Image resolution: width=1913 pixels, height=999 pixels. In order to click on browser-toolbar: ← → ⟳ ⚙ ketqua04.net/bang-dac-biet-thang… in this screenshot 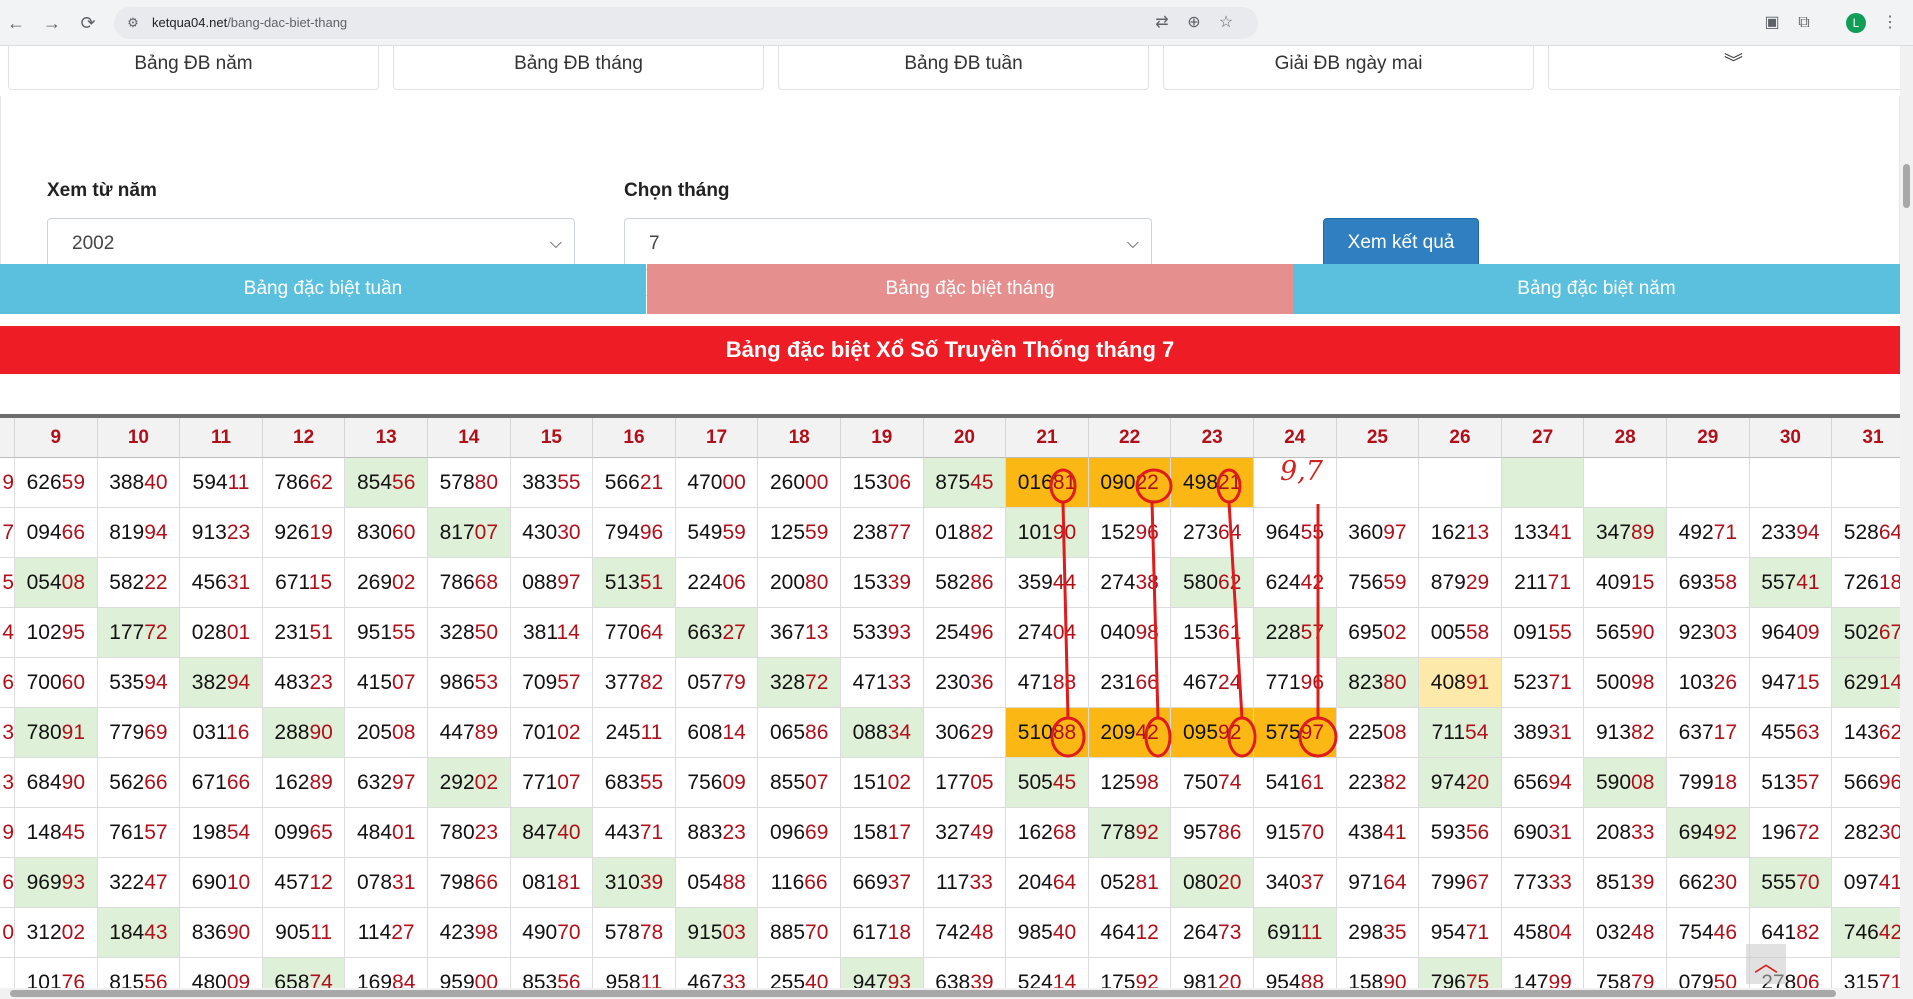, I will do `click(956, 23)`.